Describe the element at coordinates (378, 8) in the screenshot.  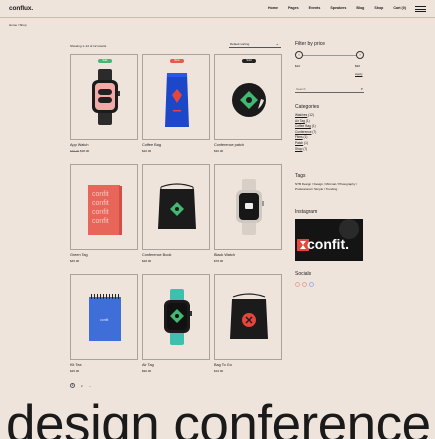
I see `nav-shop: Shop` at that location.